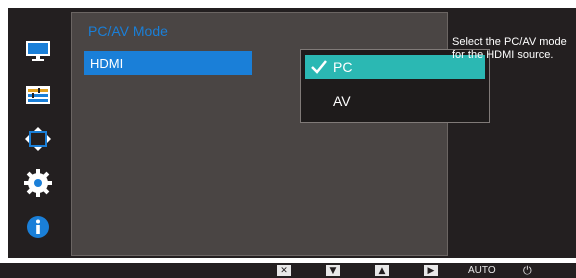  What do you see at coordinates (38, 227) in the screenshot?
I see `info-icon` at bounding box center [38, 227].